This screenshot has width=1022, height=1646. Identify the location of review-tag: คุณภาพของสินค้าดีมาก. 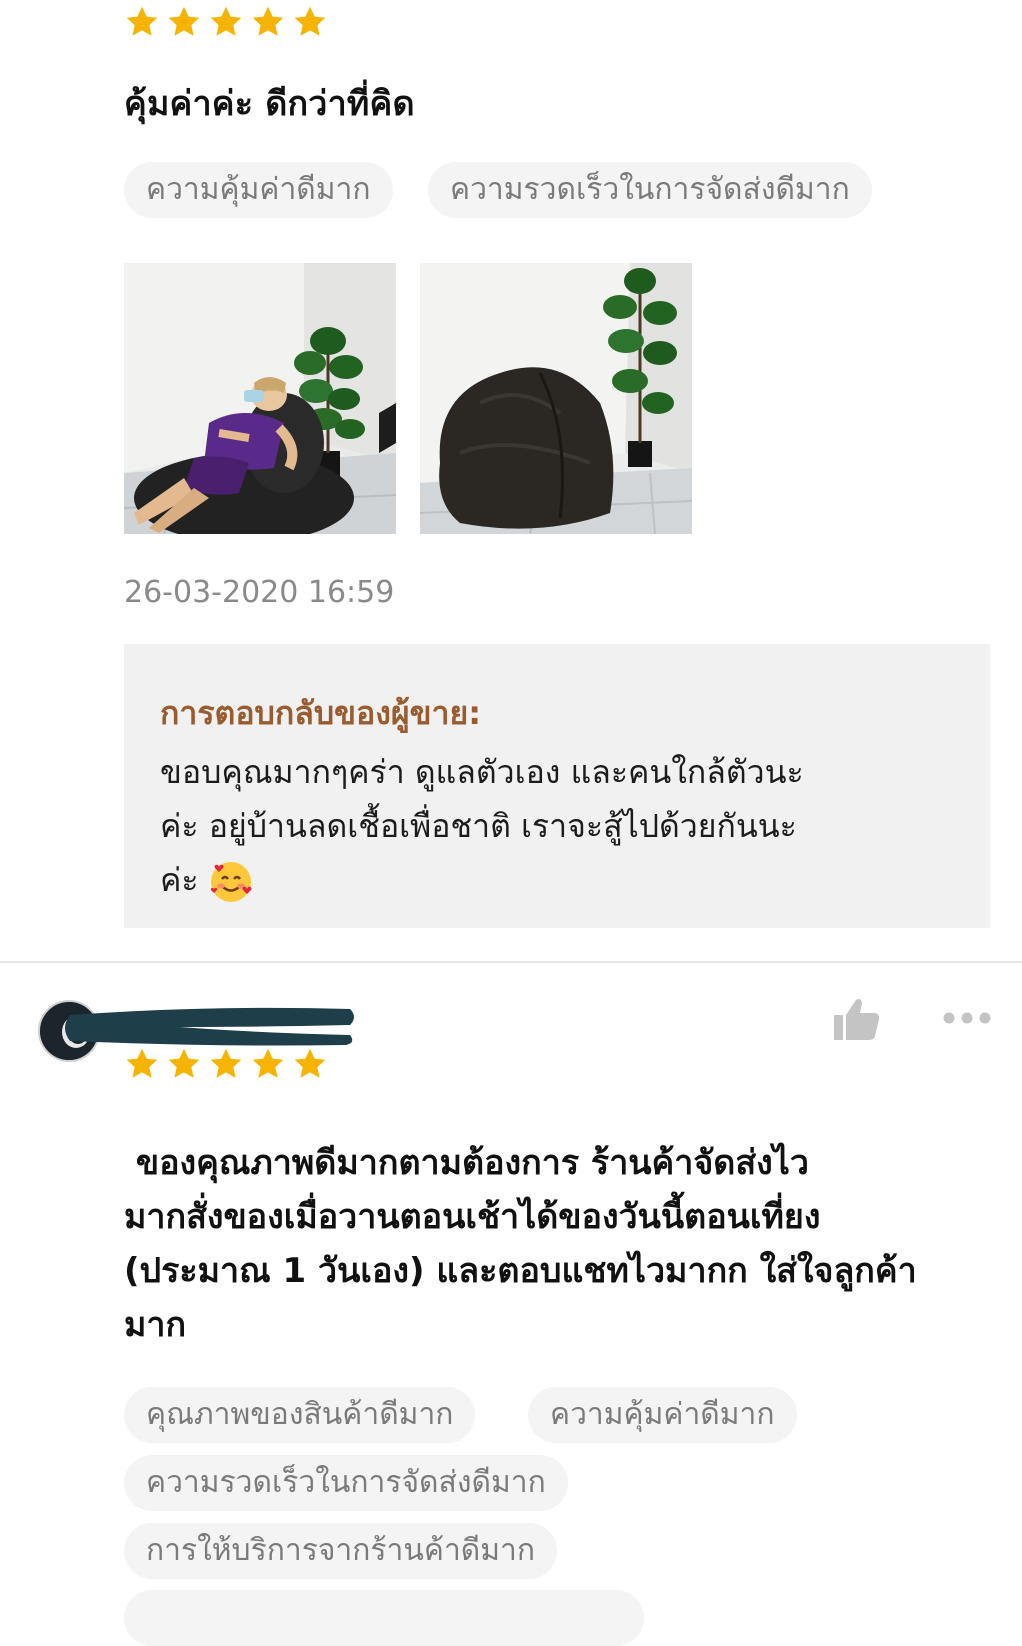
(300, 1415).